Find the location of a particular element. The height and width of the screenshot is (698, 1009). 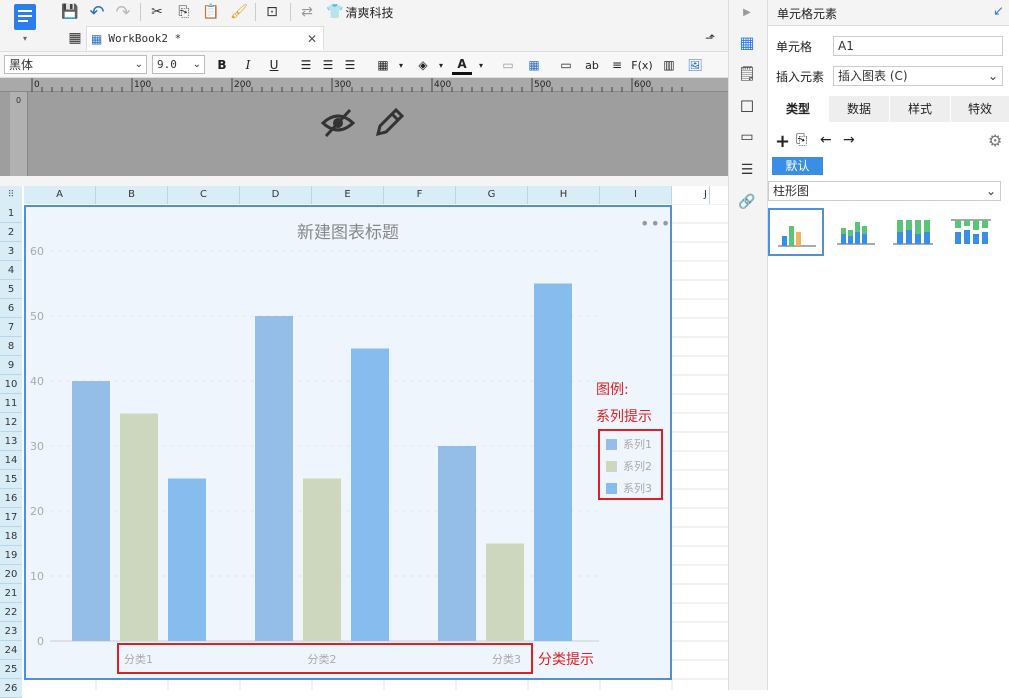

tab-type: 类型 is located at coordinates (798, 109).